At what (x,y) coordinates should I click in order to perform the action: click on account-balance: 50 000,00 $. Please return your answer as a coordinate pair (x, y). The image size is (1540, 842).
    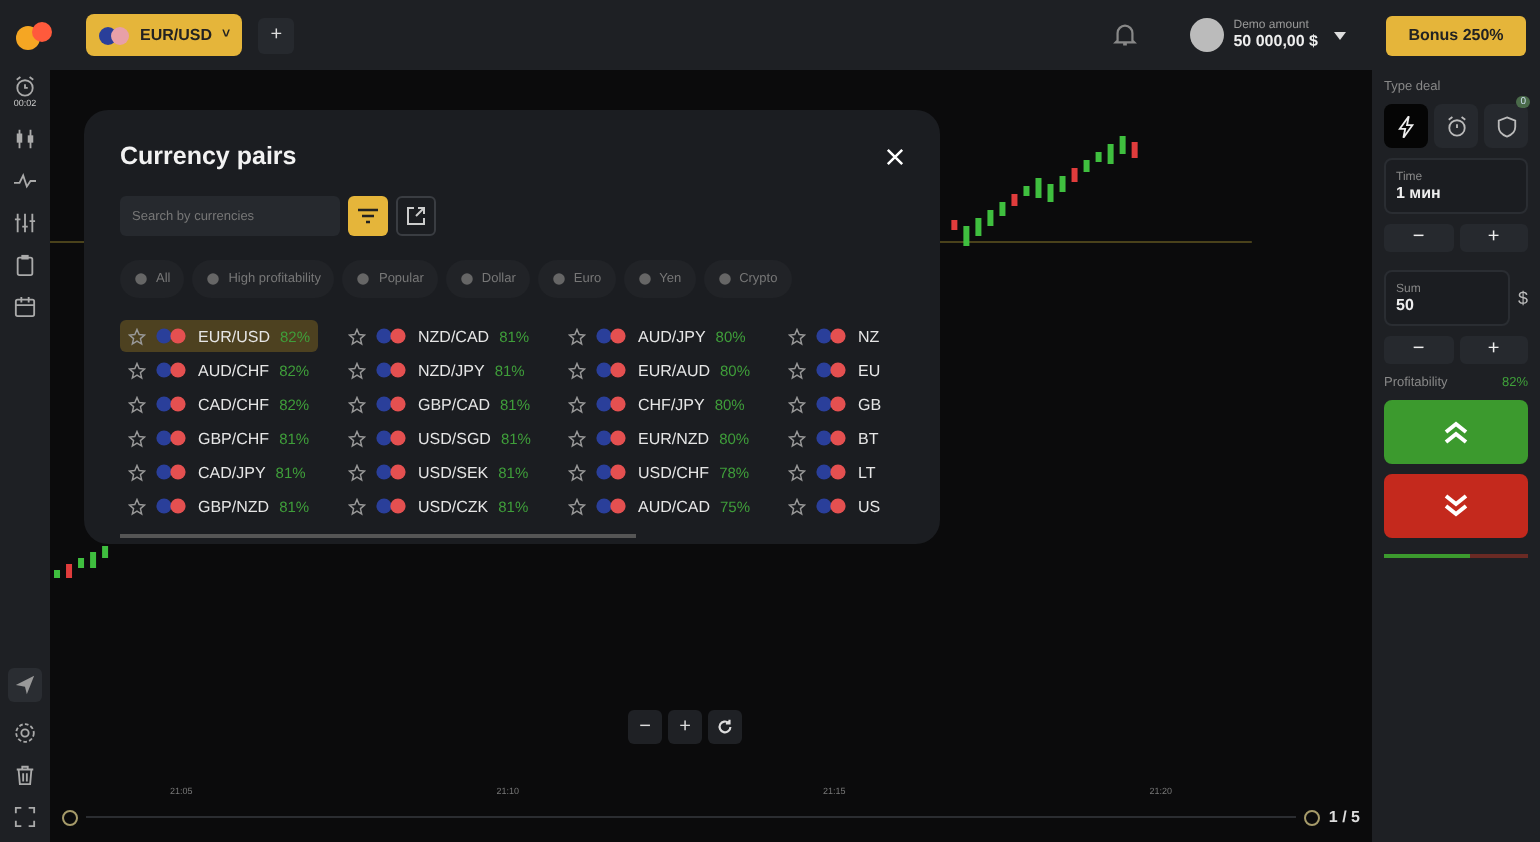
    Looking at the image, I should click on (1275, 41).